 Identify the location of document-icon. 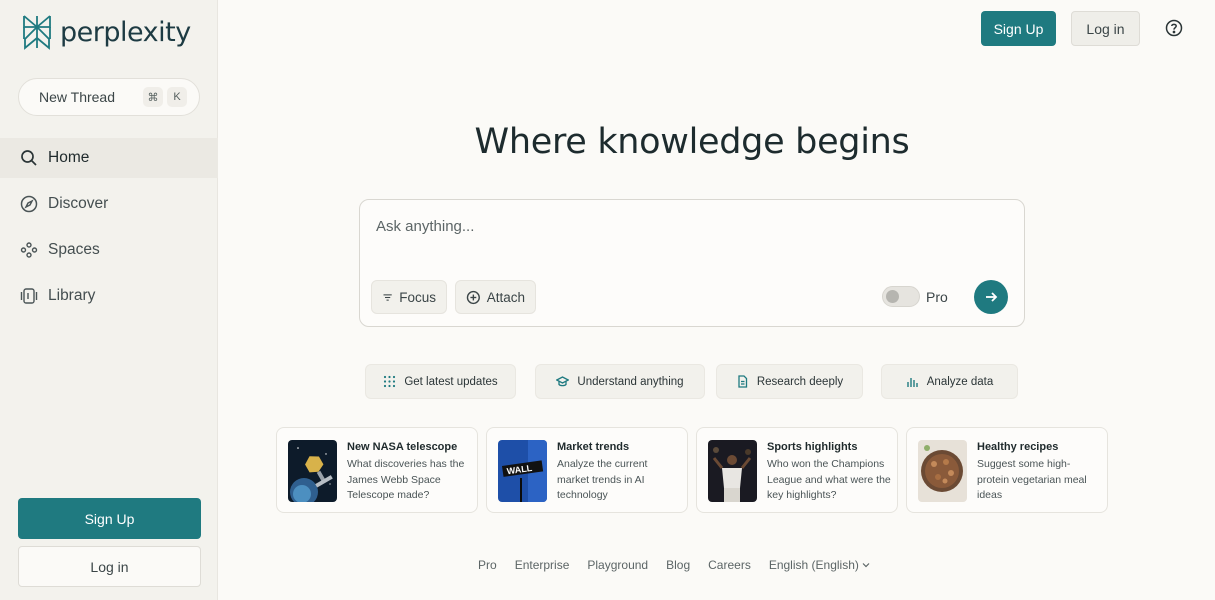
(742, 381).